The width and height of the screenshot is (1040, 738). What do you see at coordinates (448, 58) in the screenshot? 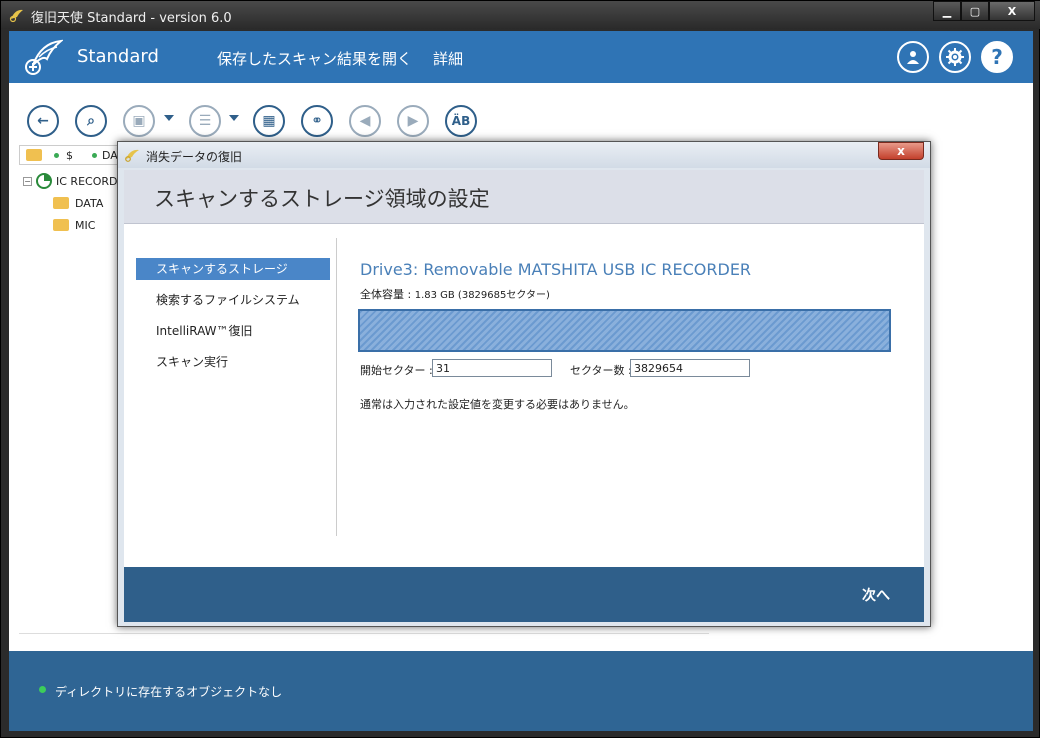
I see `details-link: 詳細` at bounding box center [448, 58].